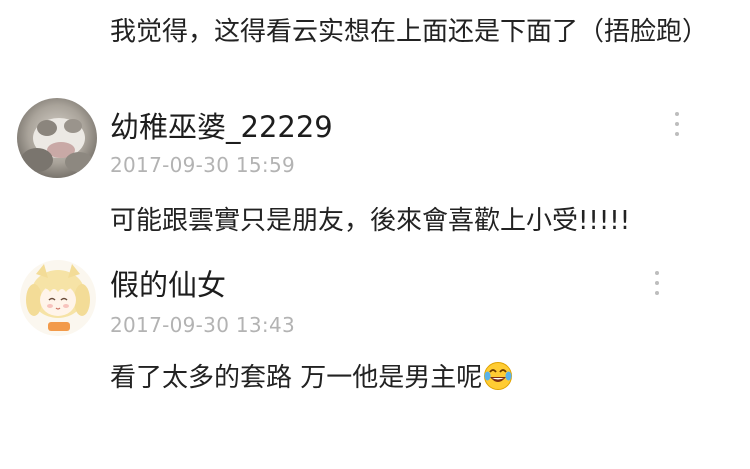 This screenshot has width=750, height=469. I want to click on comment-text-row: 看了太多的套路 万一他是男主呢, so click(311, 380).